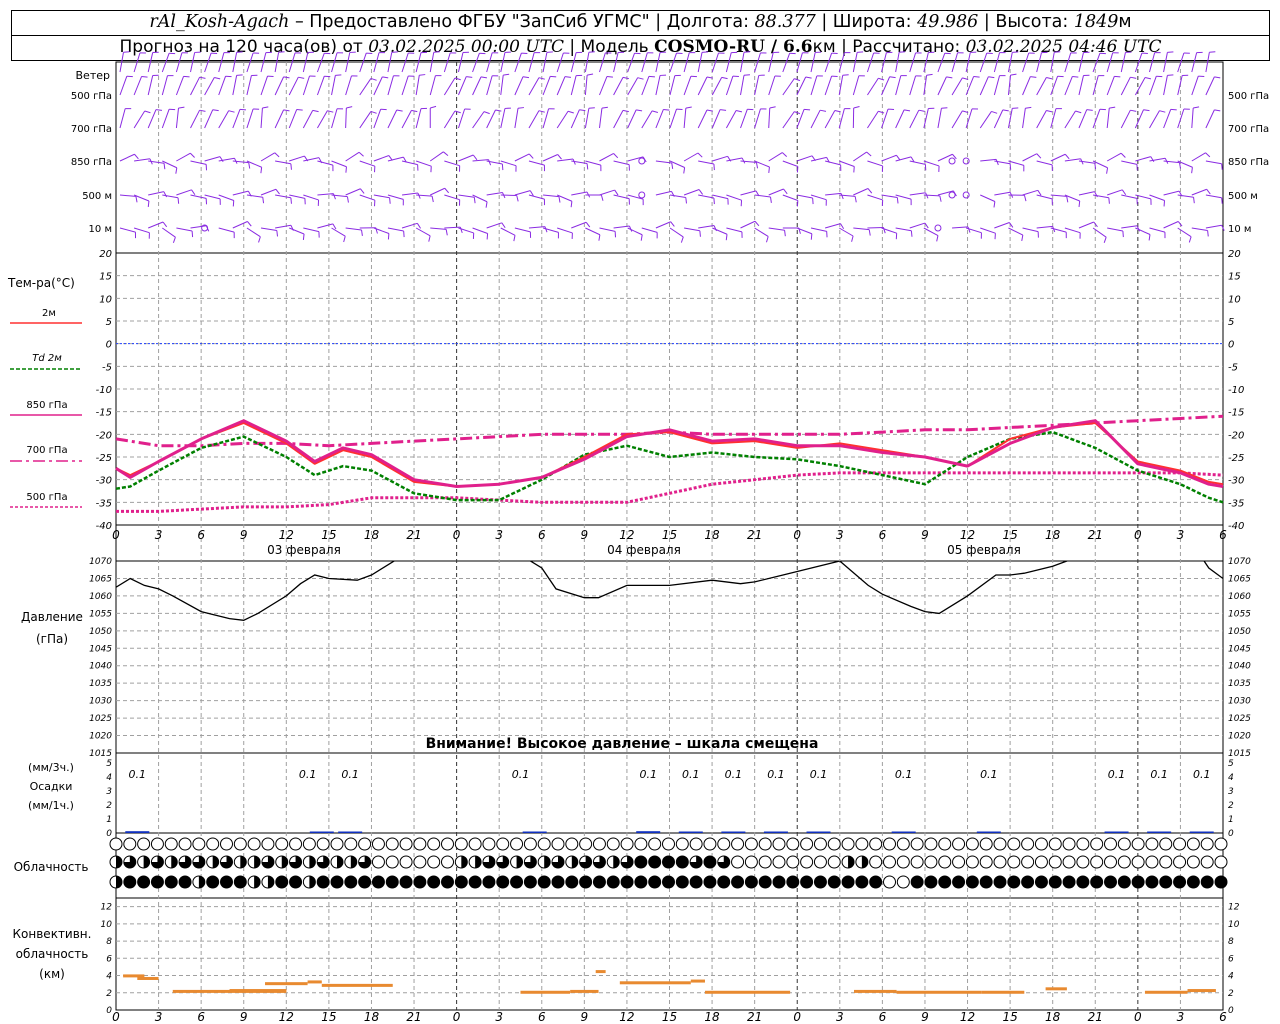 The width and height of the screenshot is (1280, 1024). I want to click on temp-tick-right: -10, so click(1236, 390).